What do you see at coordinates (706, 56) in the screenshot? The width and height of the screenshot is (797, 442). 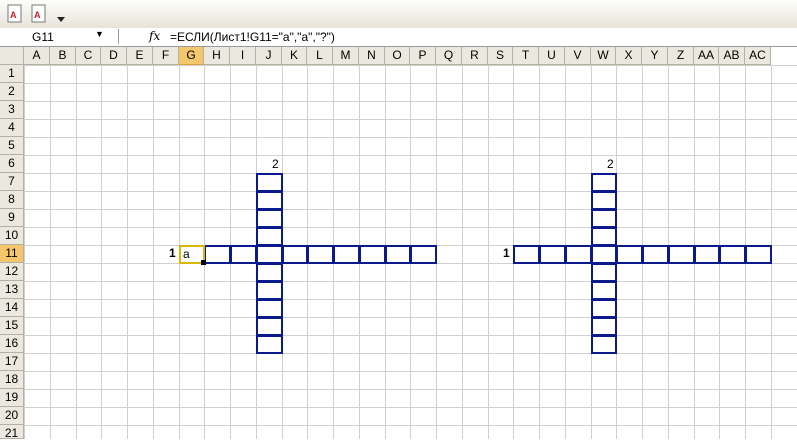 I see `column-header-aa: AA` at bounding box center [706, 56].